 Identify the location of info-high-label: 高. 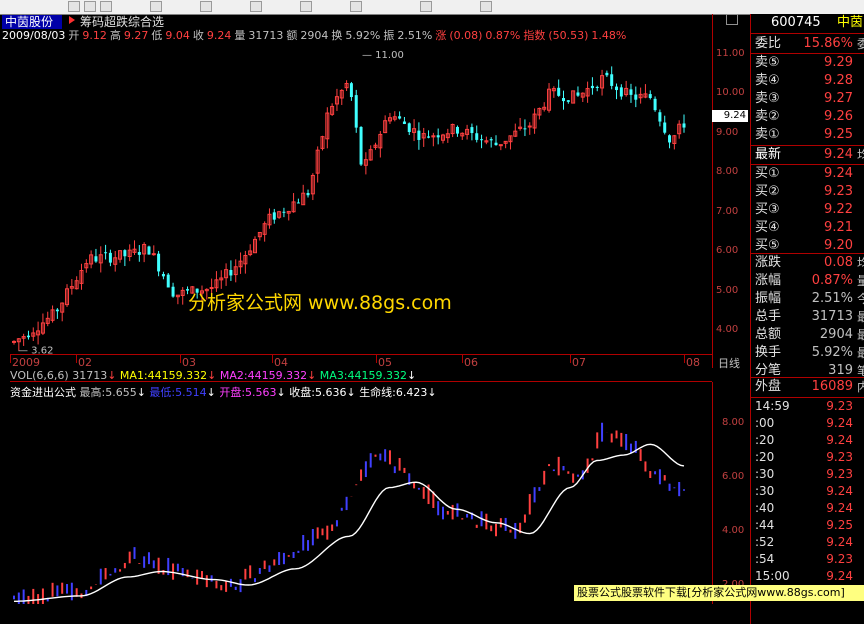
(115, 35).